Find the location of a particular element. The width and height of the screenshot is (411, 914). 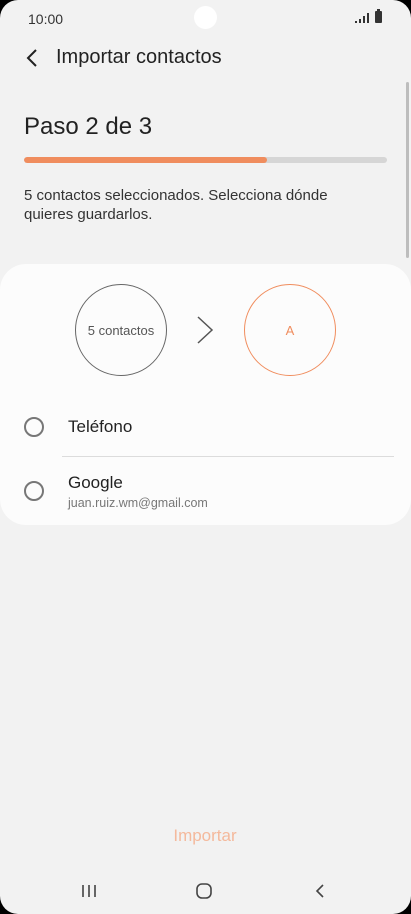

page-title: Importar contactos is located at coordinates (139, 57).